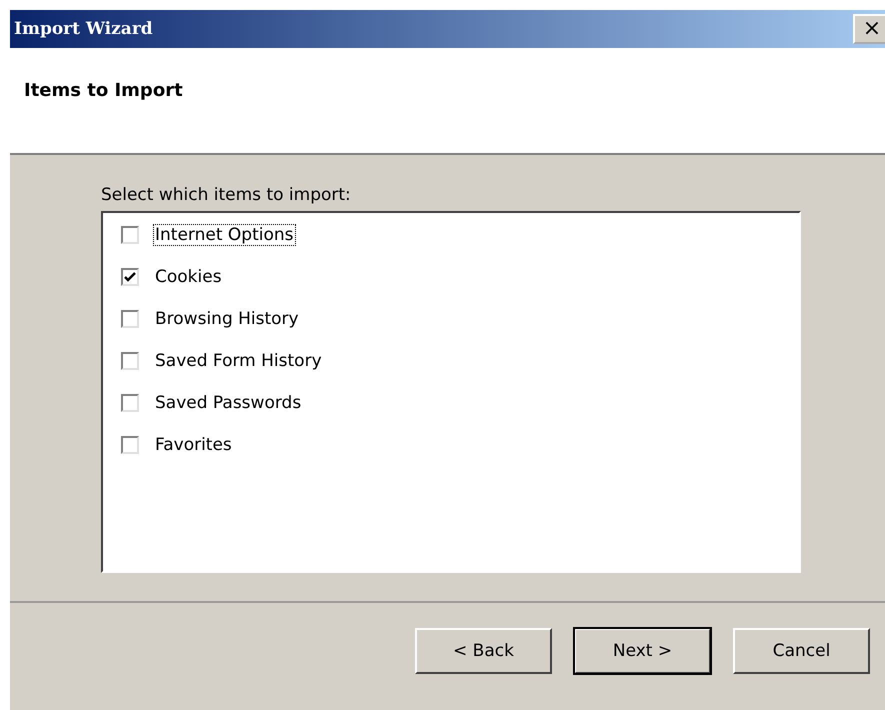 The image size is (885, 710). What do you see at coordinates (224, 235) in the screenshot?
I see `checkbox-label: Internet Options` at bounding box center [224, 235].